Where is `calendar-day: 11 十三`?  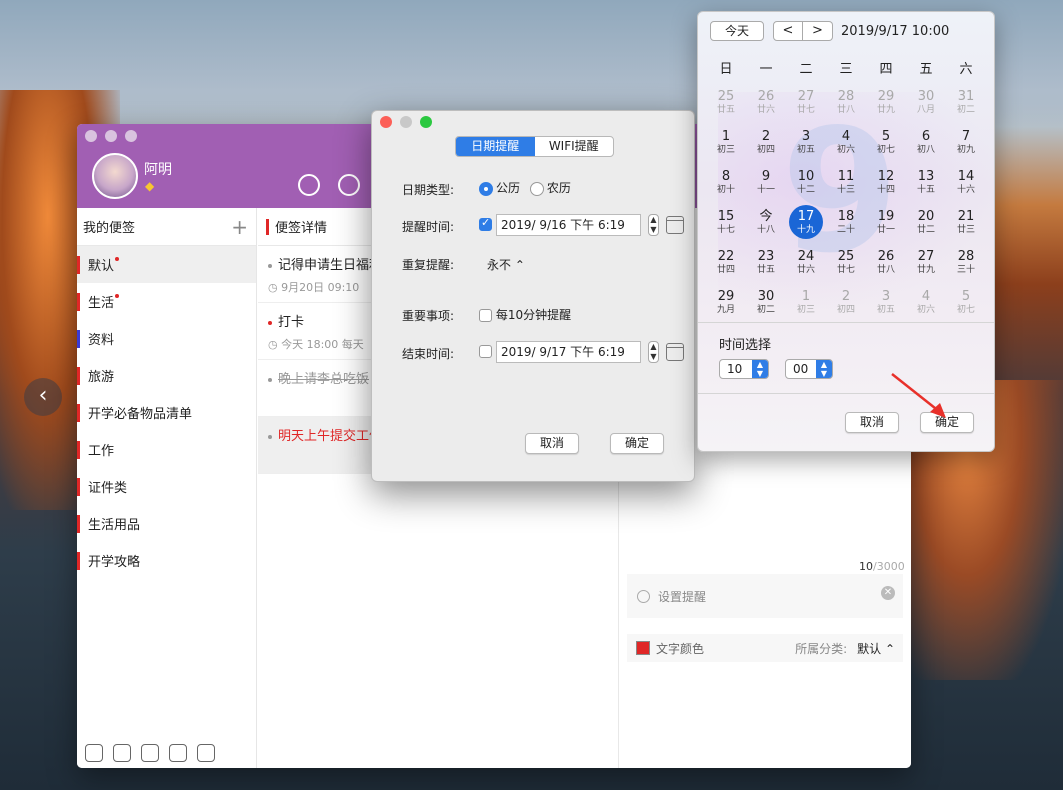 calendar-day: 11 十三 is located at coordinates (846, 190).